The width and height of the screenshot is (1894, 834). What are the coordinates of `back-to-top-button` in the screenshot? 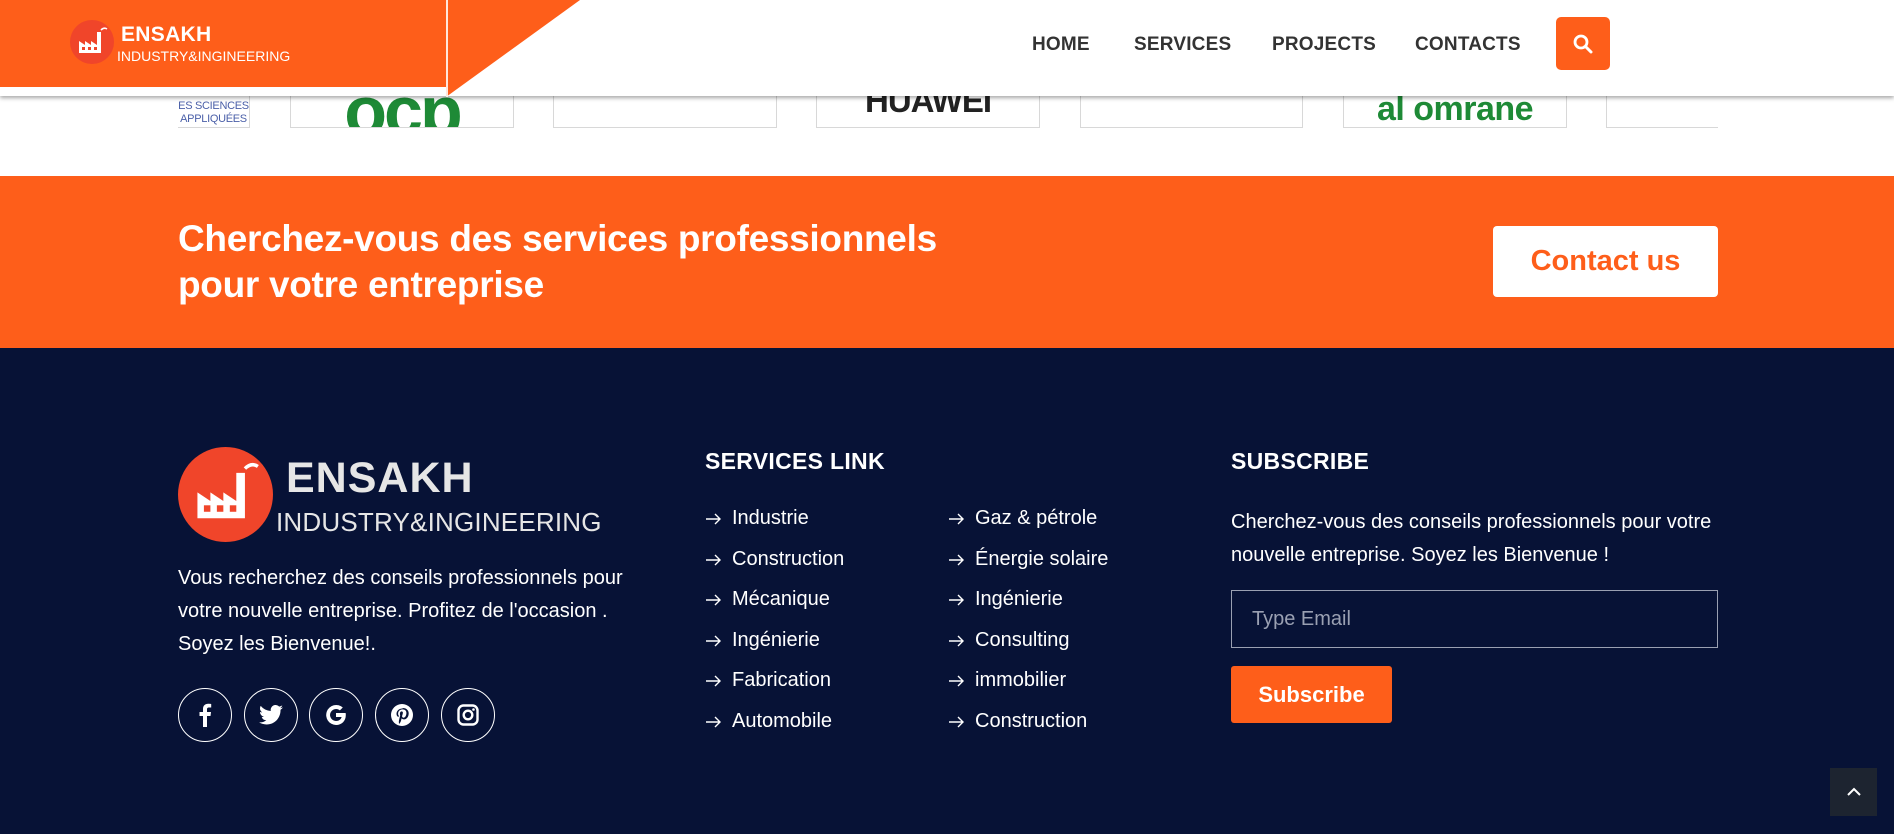 It's located at (1853, 792).